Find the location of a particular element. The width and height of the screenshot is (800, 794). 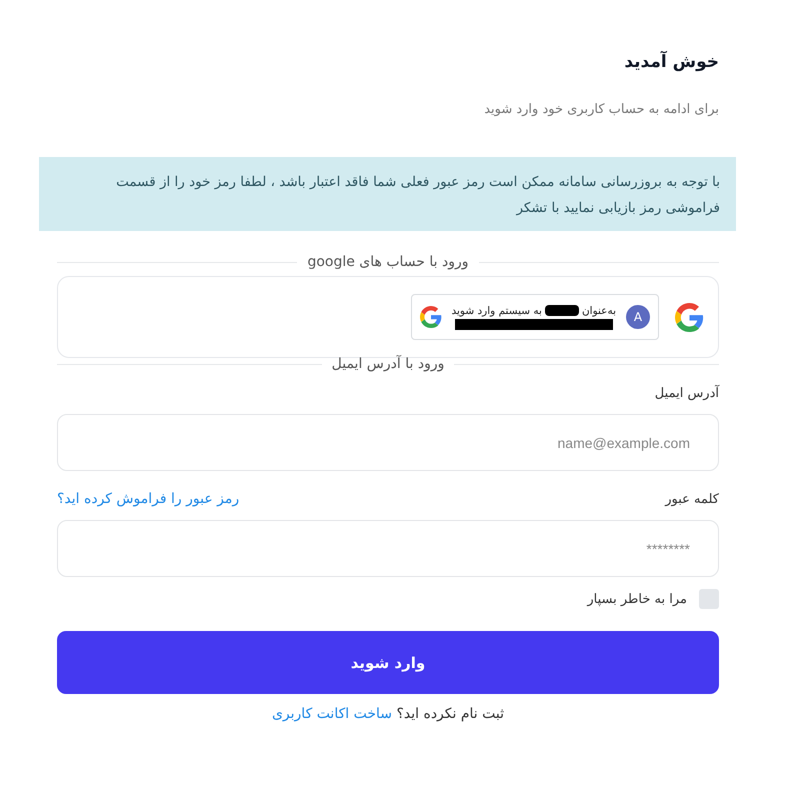

page-title: خوش آمدید is located at coordinates (671, 62).